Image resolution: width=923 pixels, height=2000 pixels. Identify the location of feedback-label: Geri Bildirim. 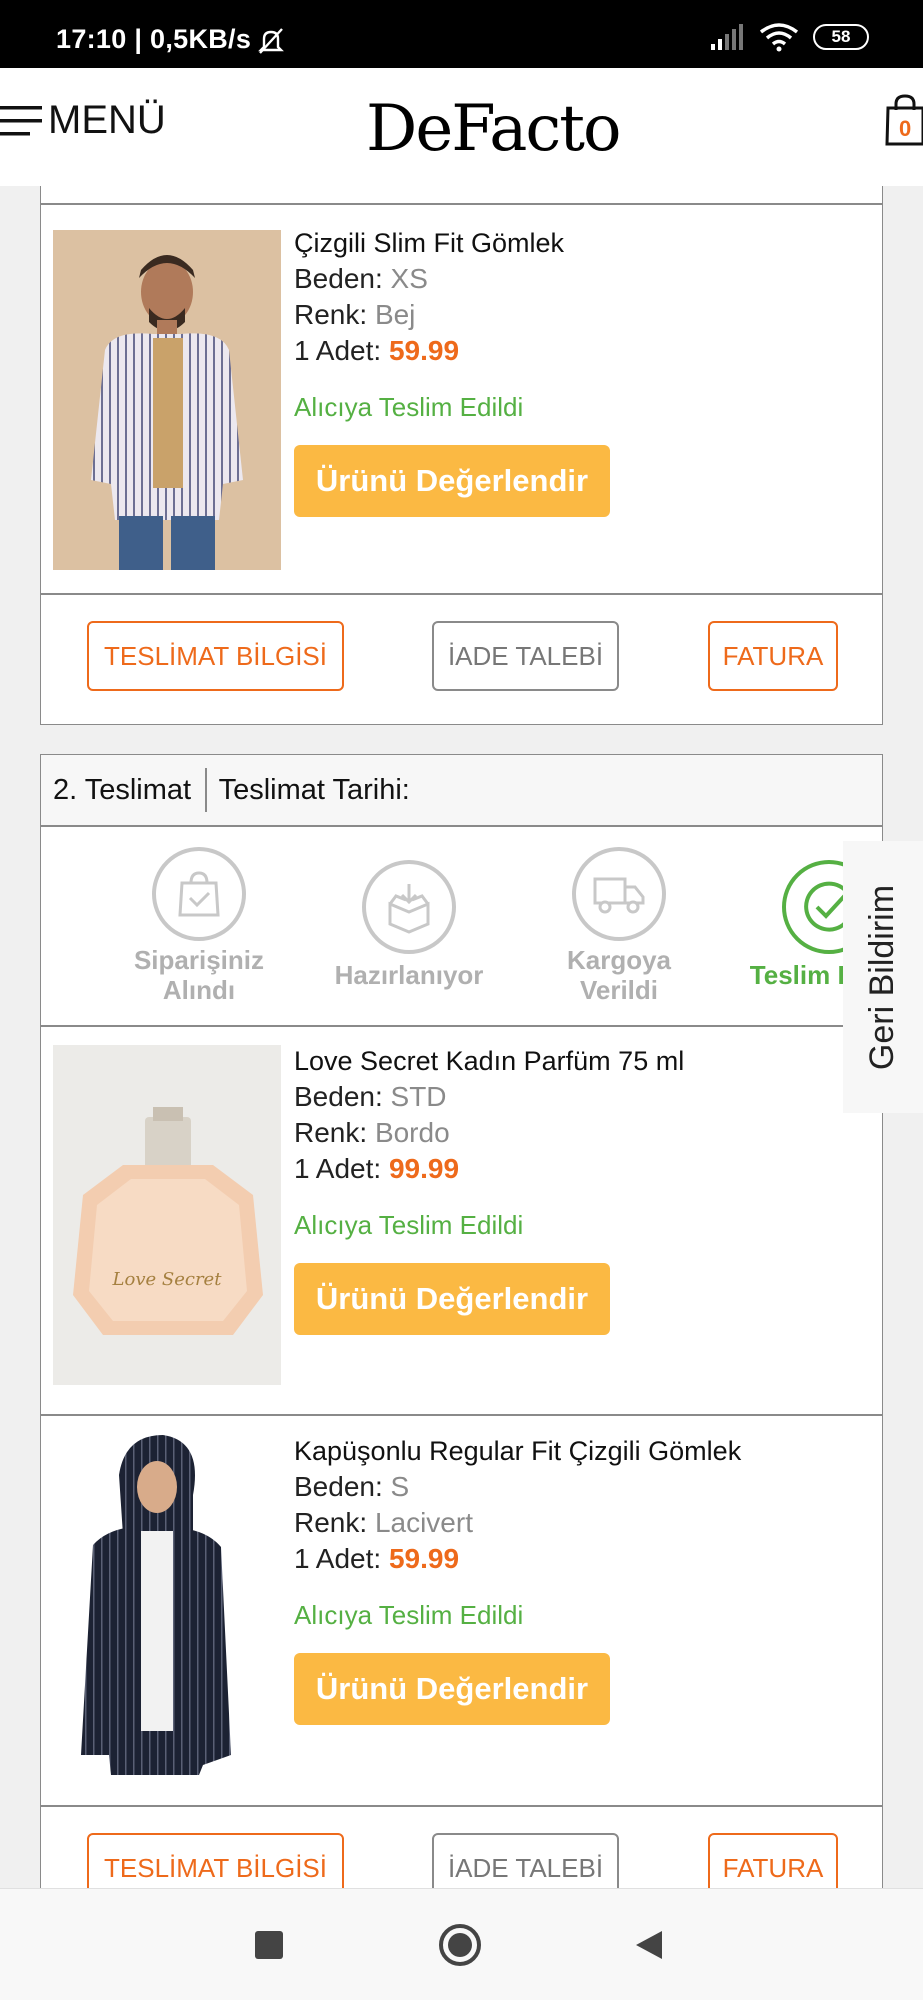
(882, 977).